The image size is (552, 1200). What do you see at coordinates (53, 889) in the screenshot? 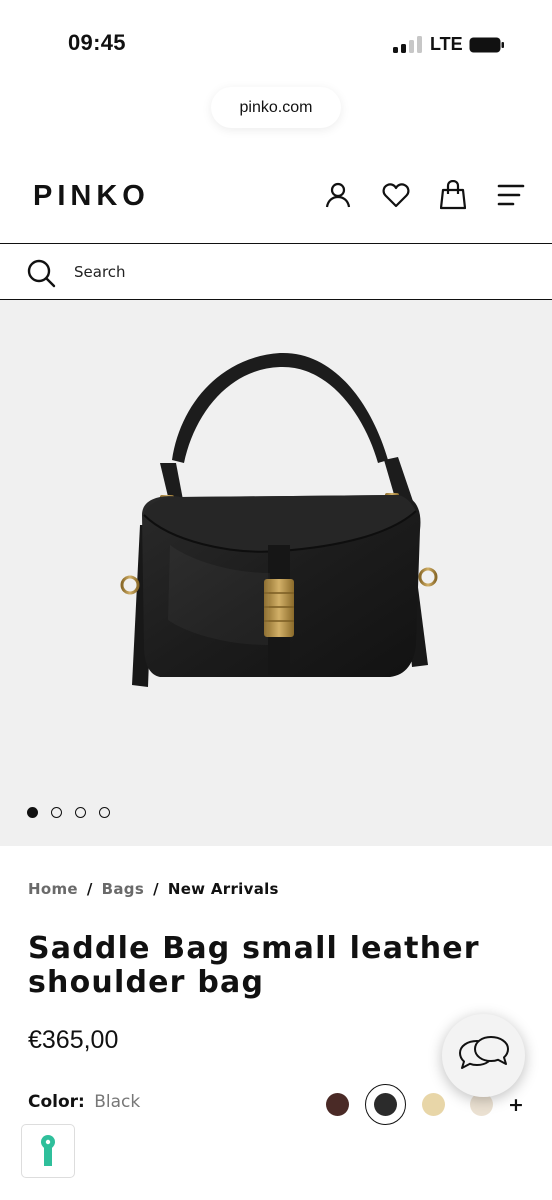
I see `breadcrumb-home: Home` at bounding box center [53, 889].